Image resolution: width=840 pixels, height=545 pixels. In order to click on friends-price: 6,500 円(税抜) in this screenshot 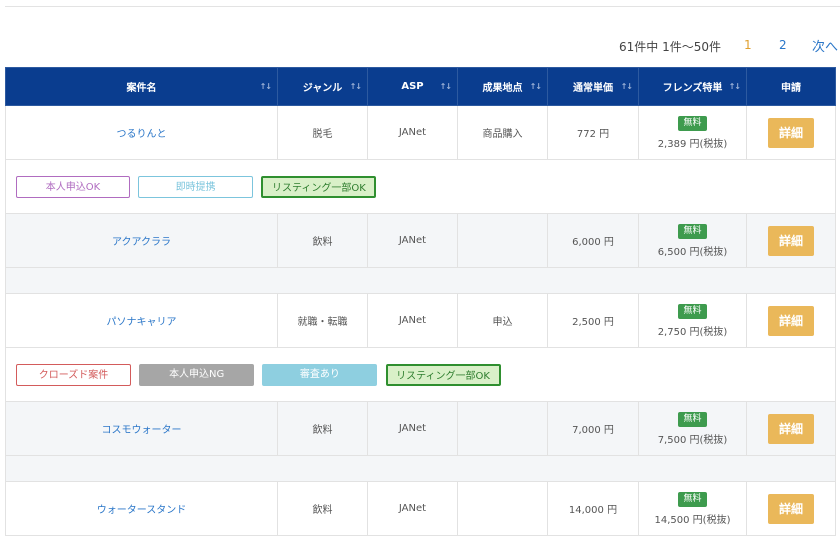, I will do `click(692, 252)`.